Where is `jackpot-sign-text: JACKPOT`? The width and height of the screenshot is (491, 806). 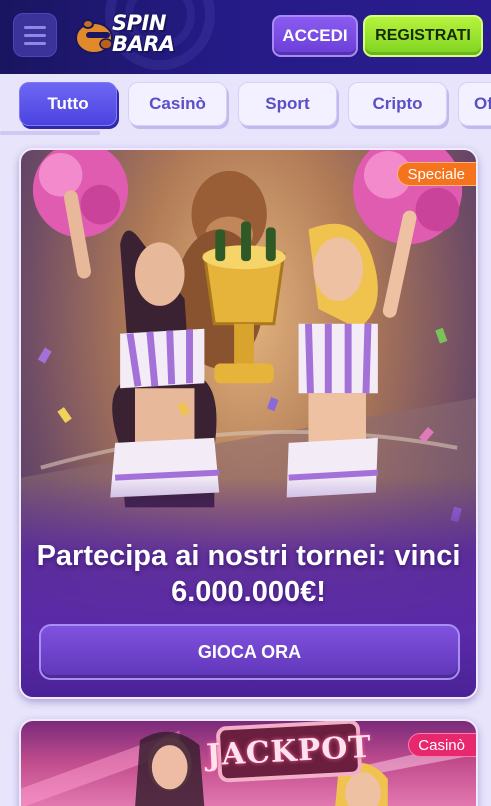
jackpot-sign-text: JACKPOT is located at coordinates (289, 751).